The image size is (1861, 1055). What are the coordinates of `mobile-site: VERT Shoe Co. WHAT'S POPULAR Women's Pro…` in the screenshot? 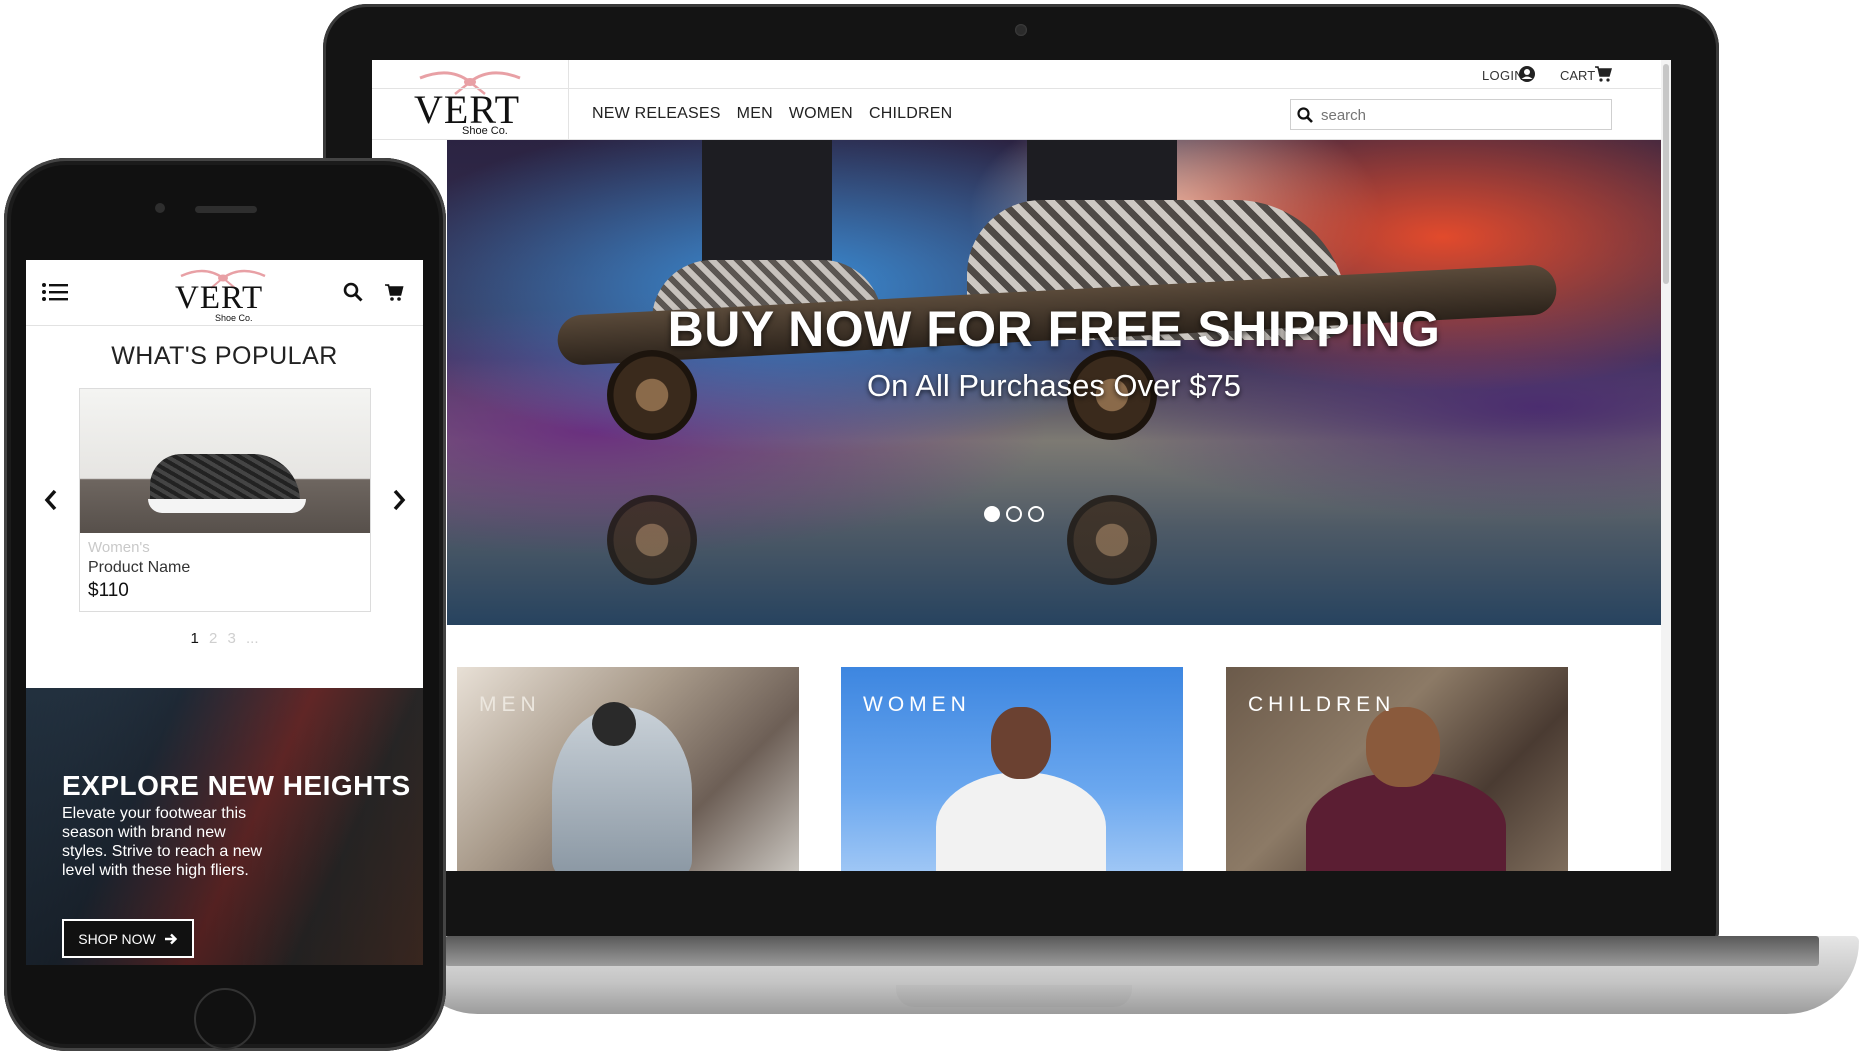 It's located at (224, 612).